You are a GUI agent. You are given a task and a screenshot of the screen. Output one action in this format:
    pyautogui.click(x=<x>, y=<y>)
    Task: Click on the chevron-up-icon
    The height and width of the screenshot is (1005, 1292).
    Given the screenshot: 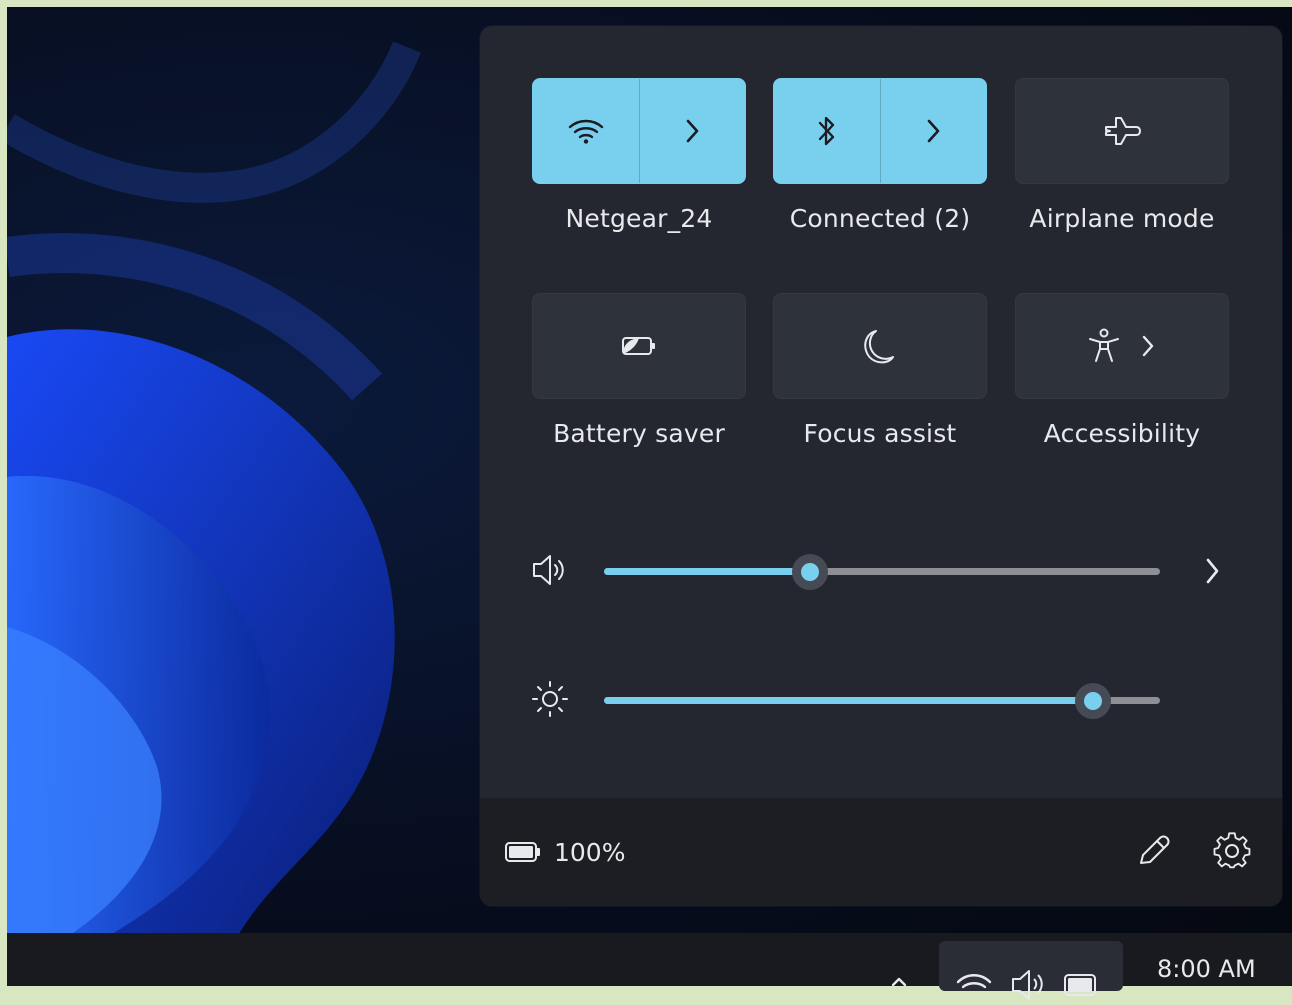 What is the action you would take?
    pyautogui.click(x=899, y=981)
    